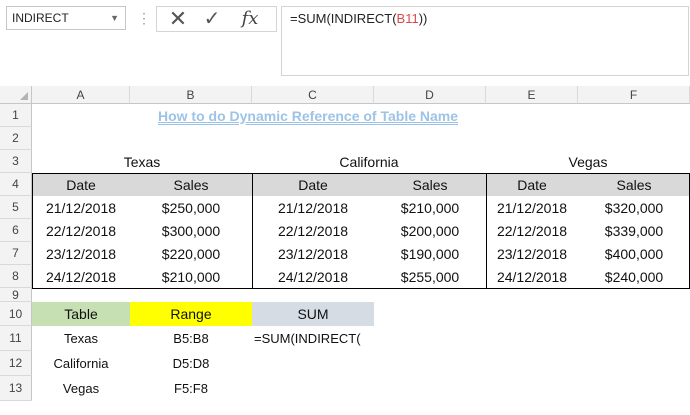  What do you see at coordinates (16, 253) in the screenshot?
I see `row-header-7: 7` at bounding box center [16, 253].